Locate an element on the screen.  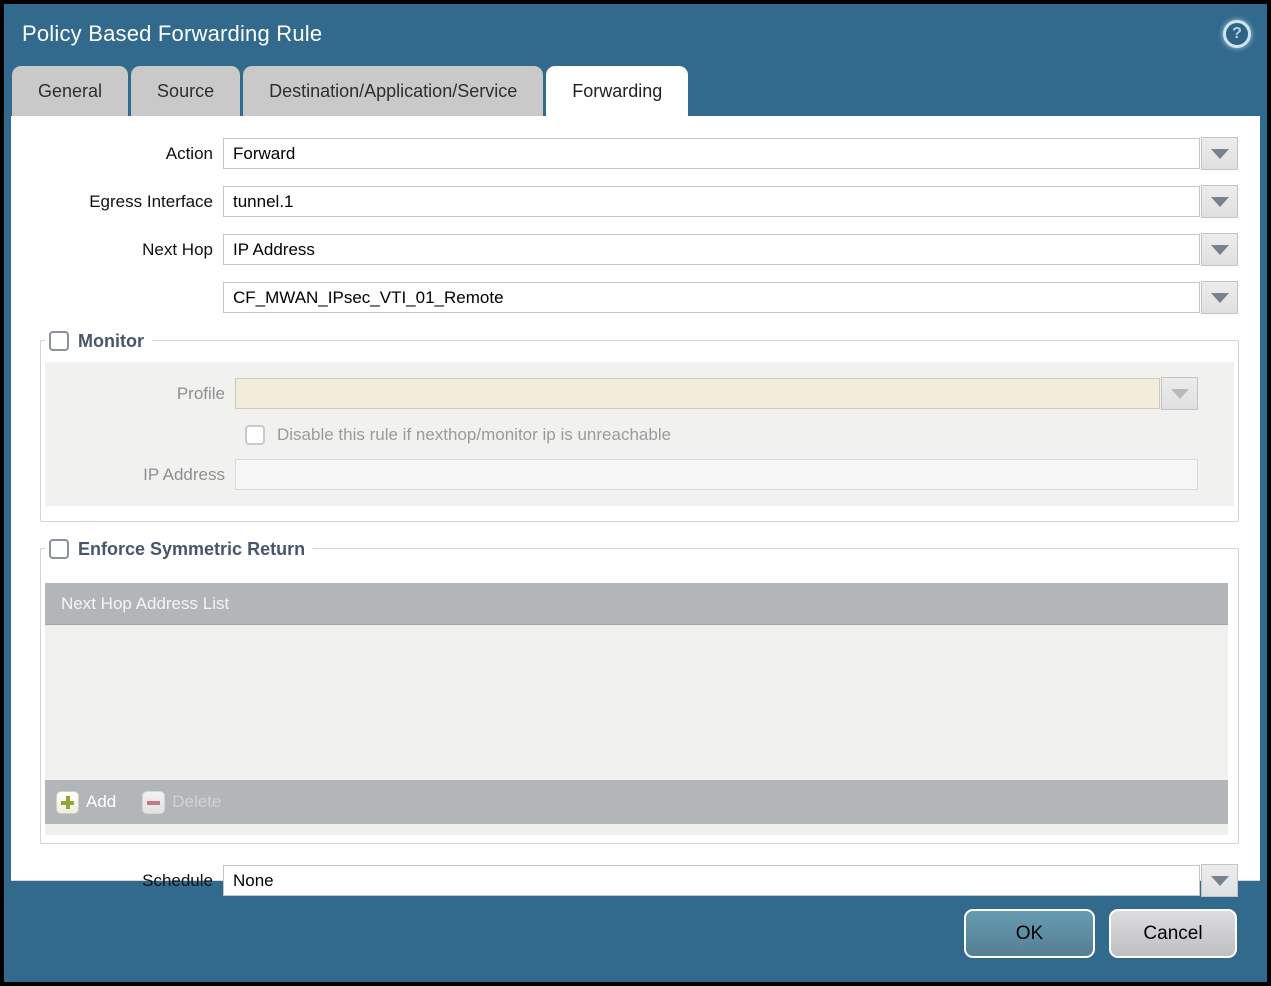
add-button-label: Add is located at coordinates (101, 801).